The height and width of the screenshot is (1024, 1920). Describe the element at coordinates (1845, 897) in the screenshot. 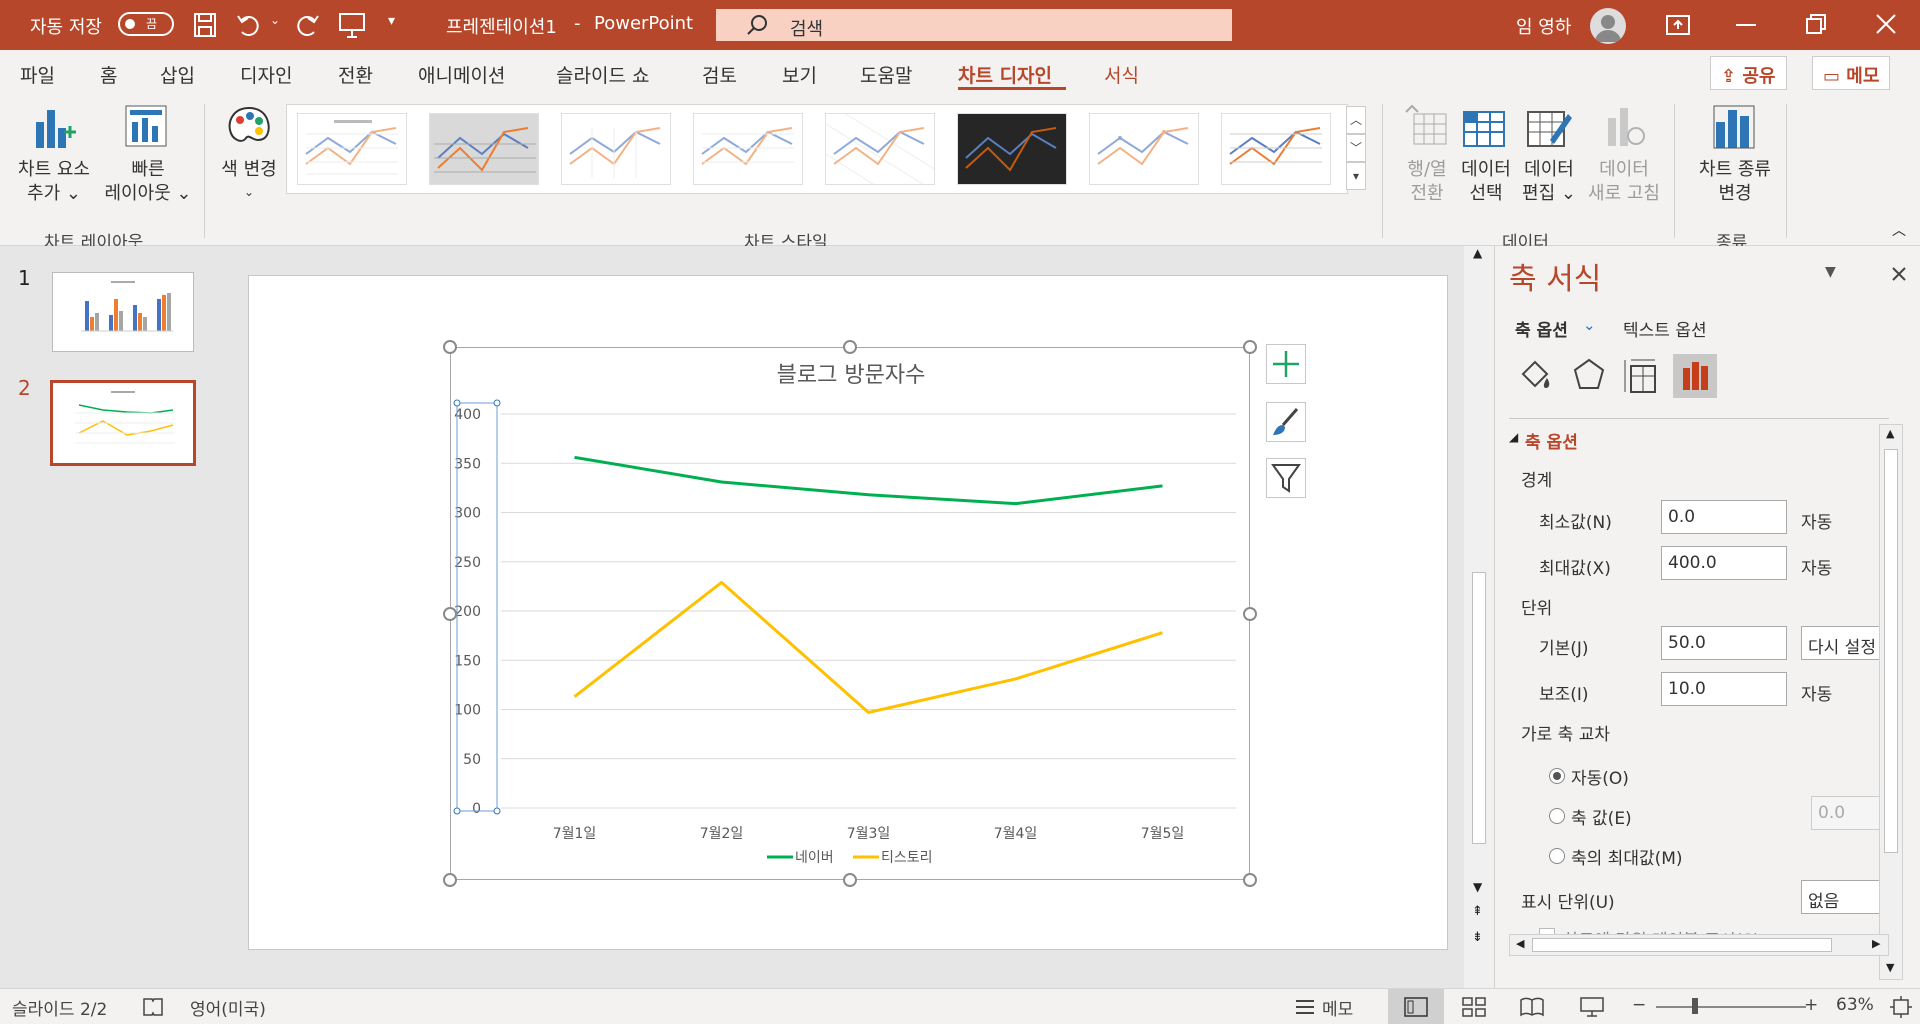

I see `display-units-select: 없음 ▾` at that location.